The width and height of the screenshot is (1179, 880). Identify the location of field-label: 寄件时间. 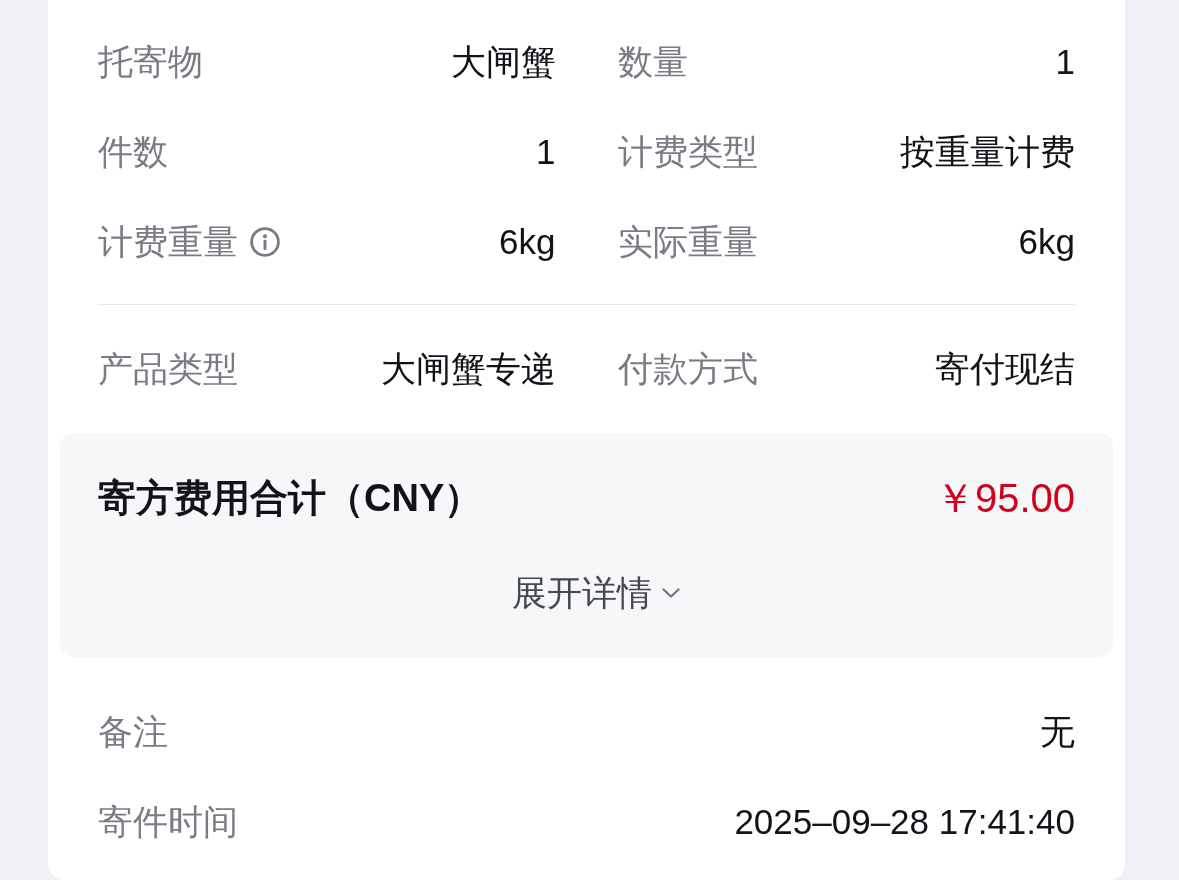
(168, 821).